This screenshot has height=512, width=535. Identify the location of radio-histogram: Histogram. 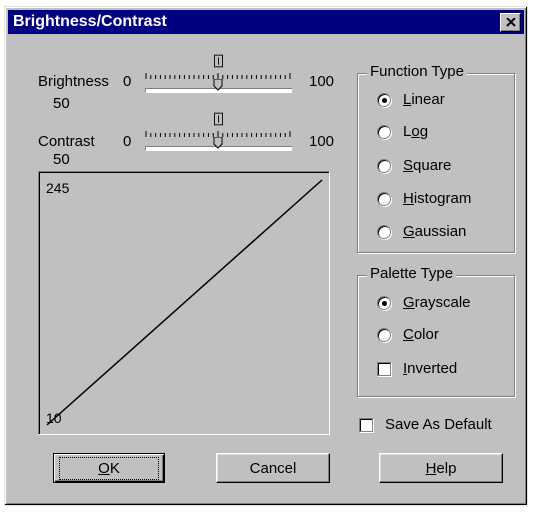
(442, 200).